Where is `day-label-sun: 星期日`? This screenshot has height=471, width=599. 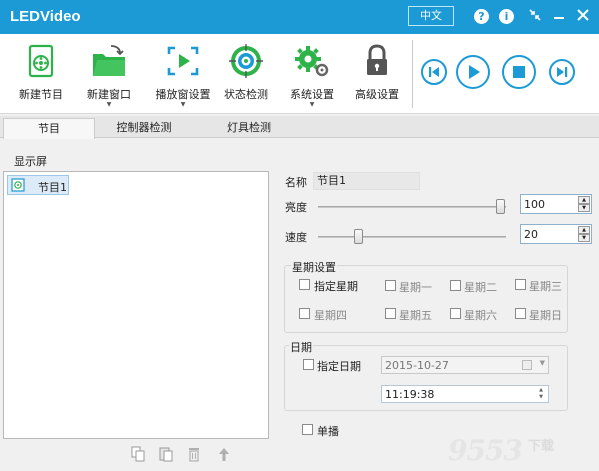
day-label-sun: 星期日 is located at coordinates (545, 315).